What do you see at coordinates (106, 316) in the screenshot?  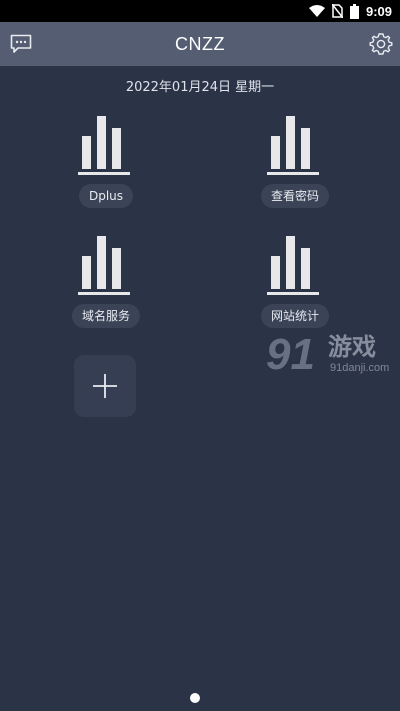 I see `tile-label: 域名服务` at bounding box center [106, 316].